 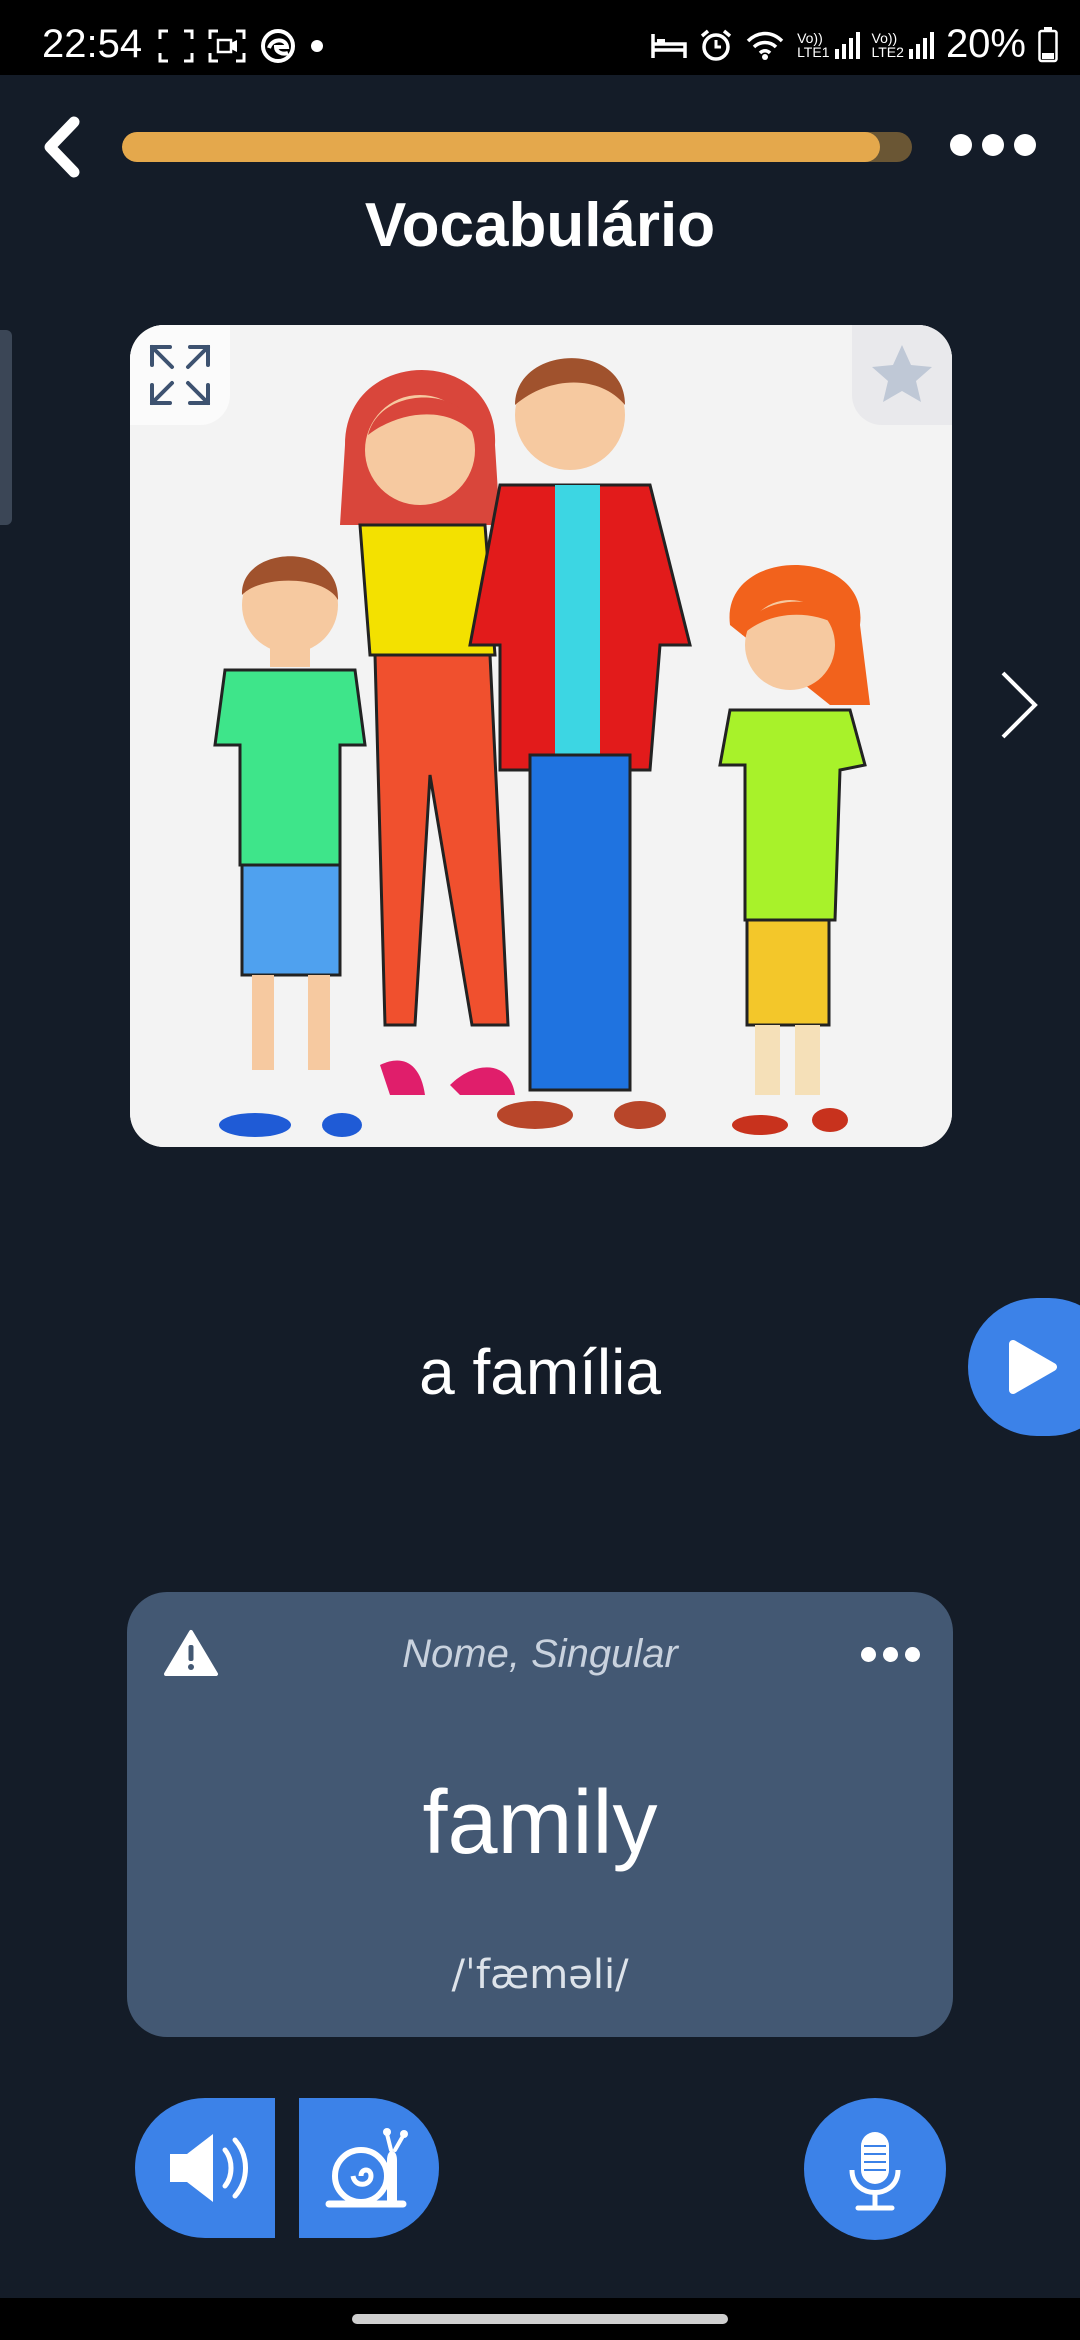 What do you see at coordinates (540, 225) in the screenshot?
I see `page-title: Vocabulário` at bounding box center [540, 225].